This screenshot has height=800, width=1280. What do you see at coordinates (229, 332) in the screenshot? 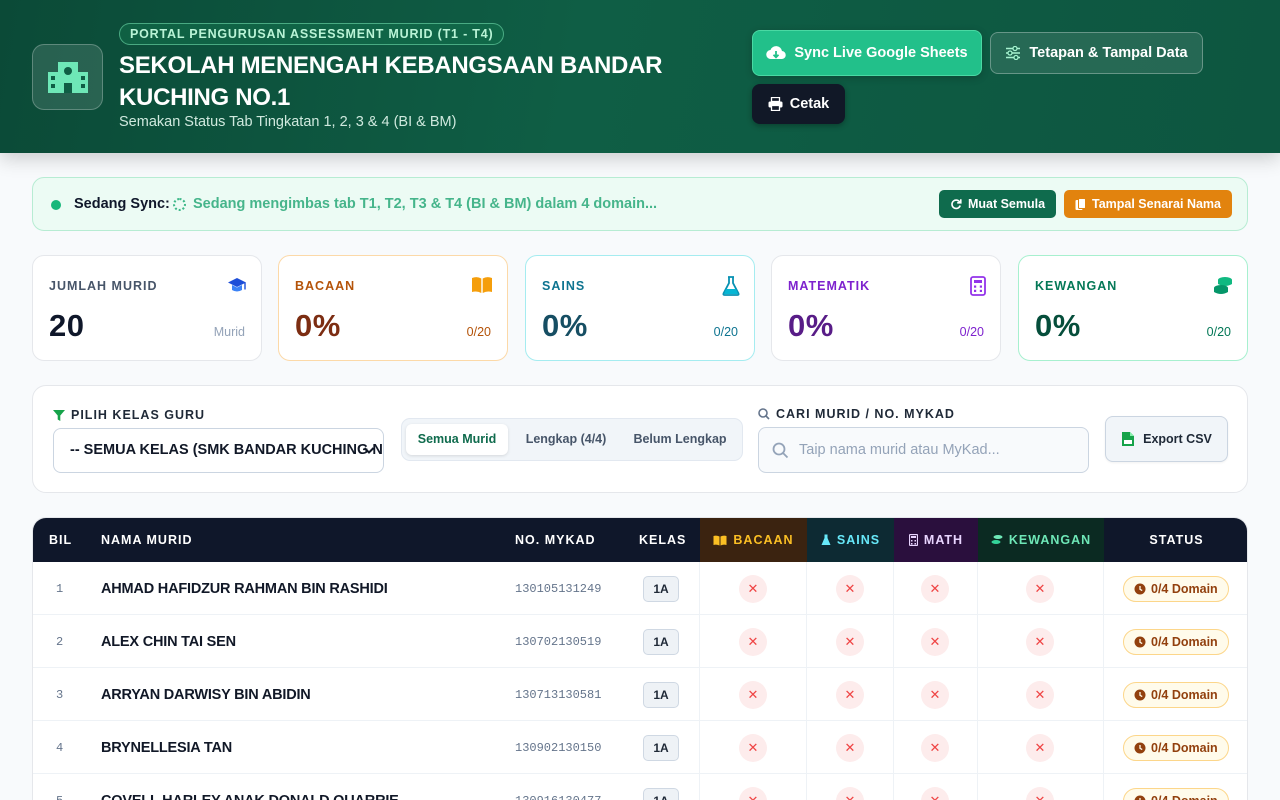
I see `stat-unit: Murid` at bounding box center [229, 332].